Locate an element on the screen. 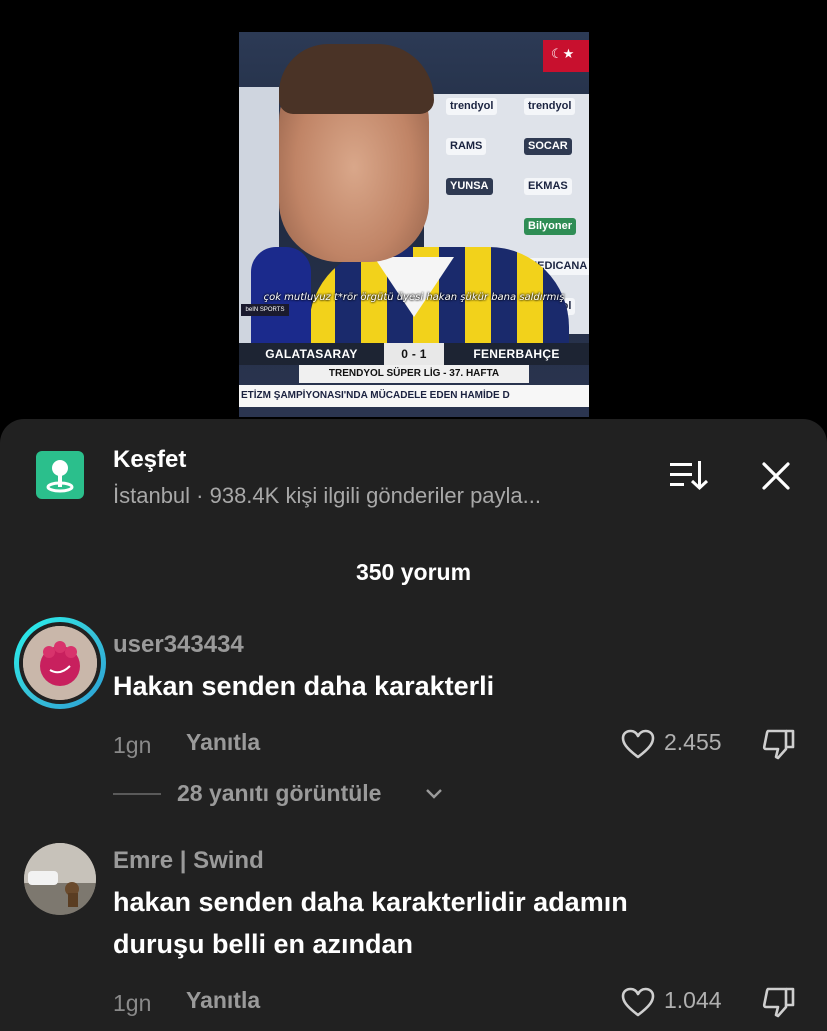 Image resolution: width=827 pixels, height=1031 pixels. away-team: FENERBAHÇE is located at coordinates (516, 354).